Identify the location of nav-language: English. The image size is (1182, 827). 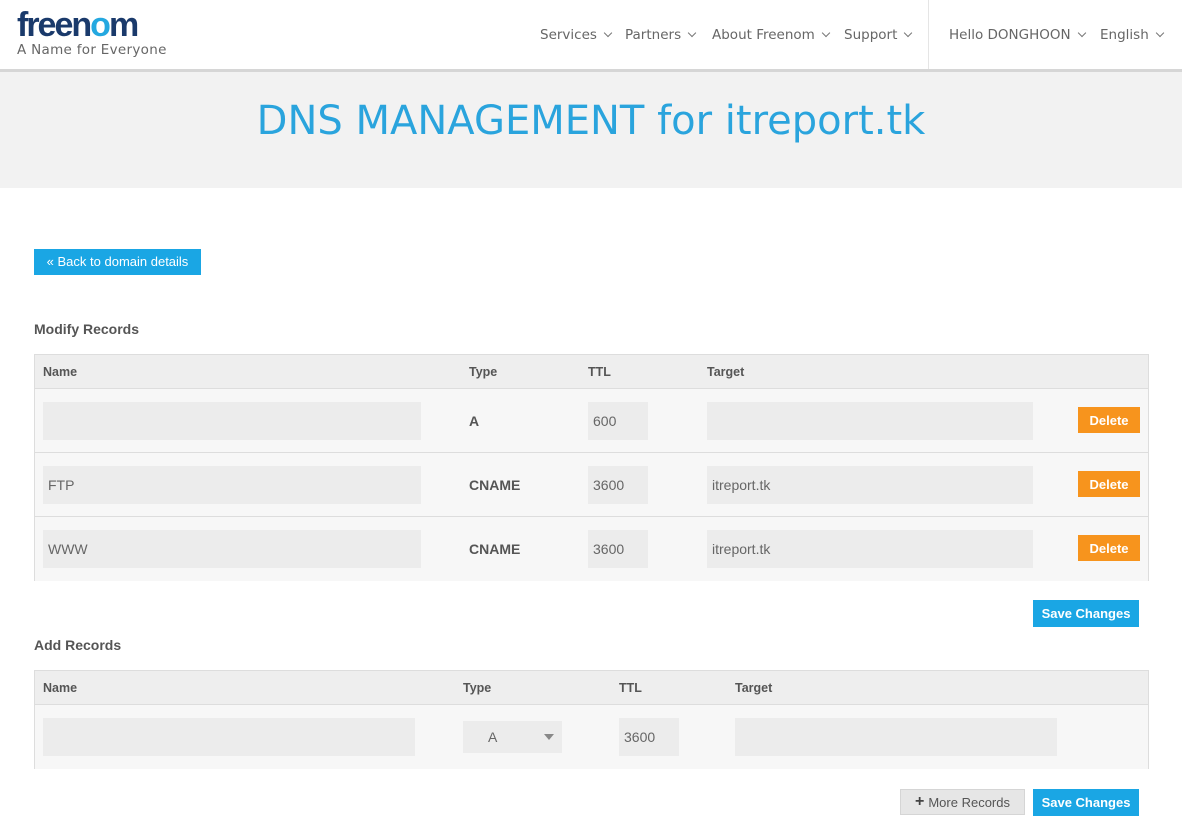
(1132, 35).